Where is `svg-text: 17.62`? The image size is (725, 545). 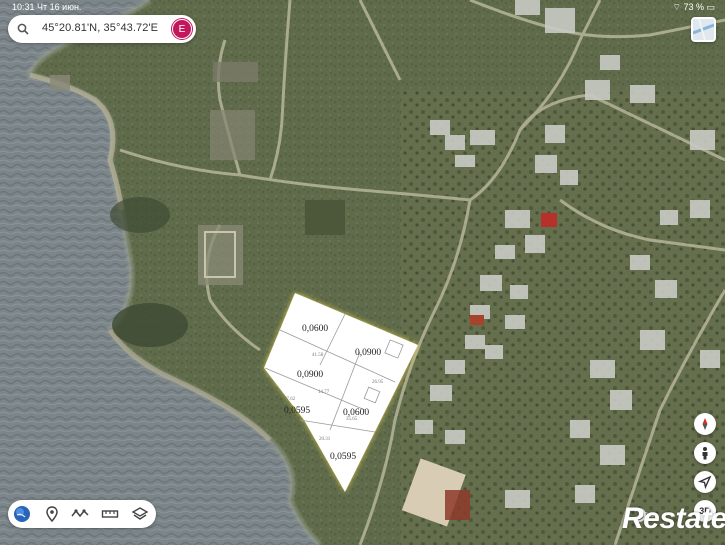
svg-text: 17.62 is located at coordinates (290, 399).